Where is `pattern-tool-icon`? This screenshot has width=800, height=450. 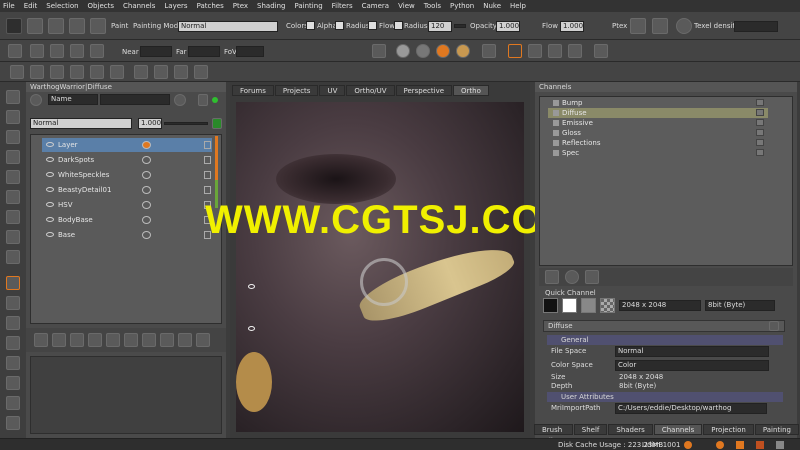 pattern-tool-icon is located at coordinates (13, 217).